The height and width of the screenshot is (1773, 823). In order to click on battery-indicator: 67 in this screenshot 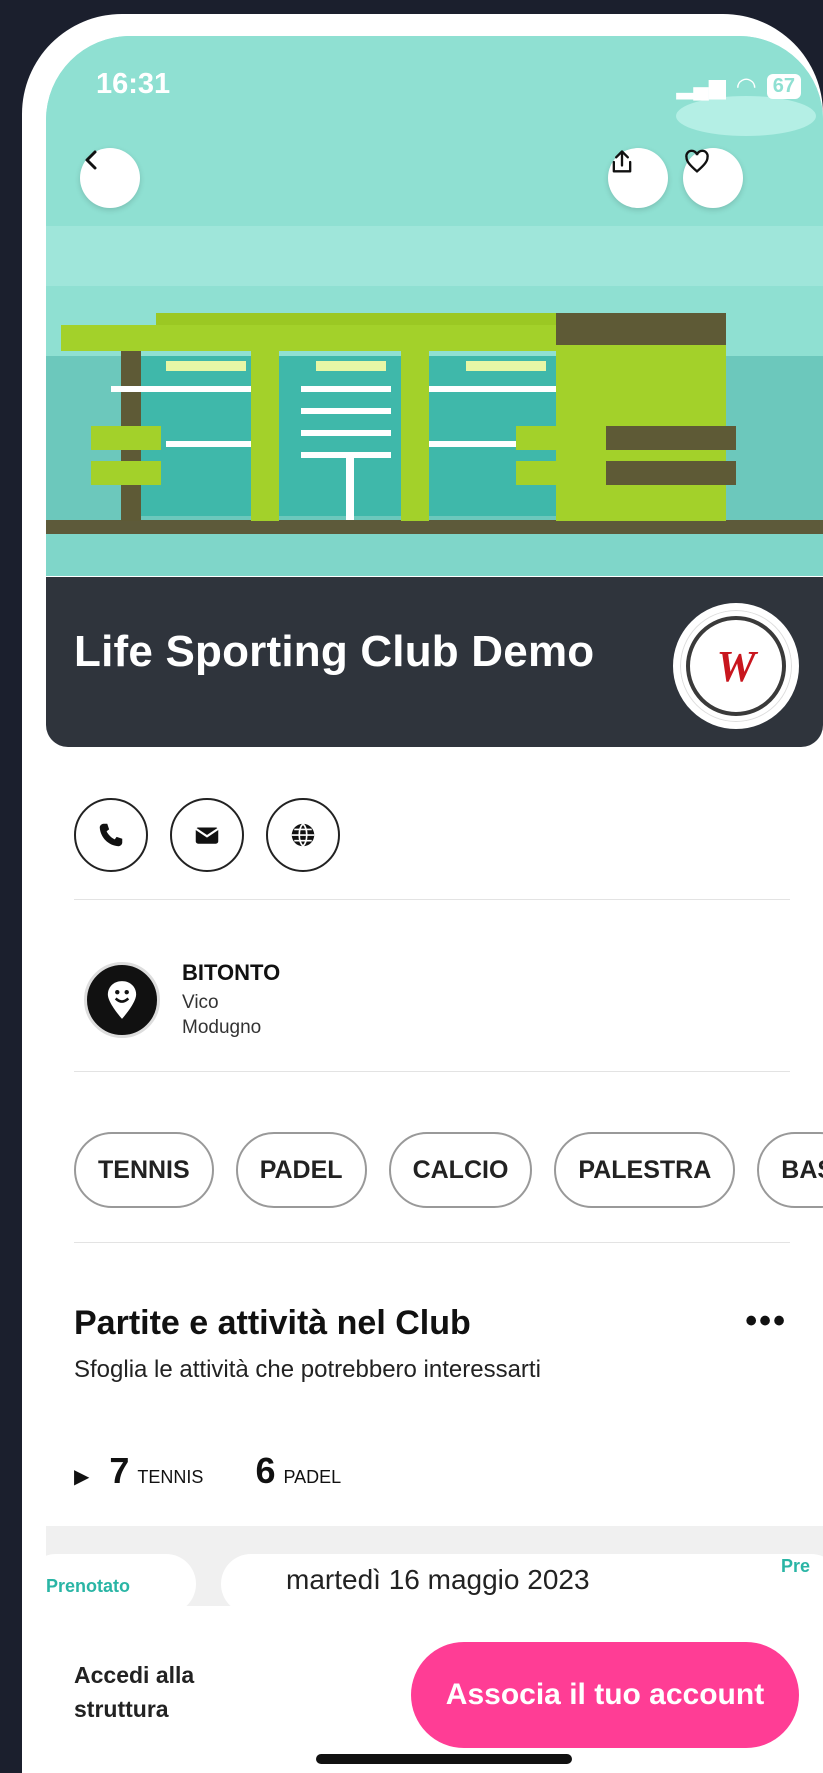, I will do `click(783, 86)`.